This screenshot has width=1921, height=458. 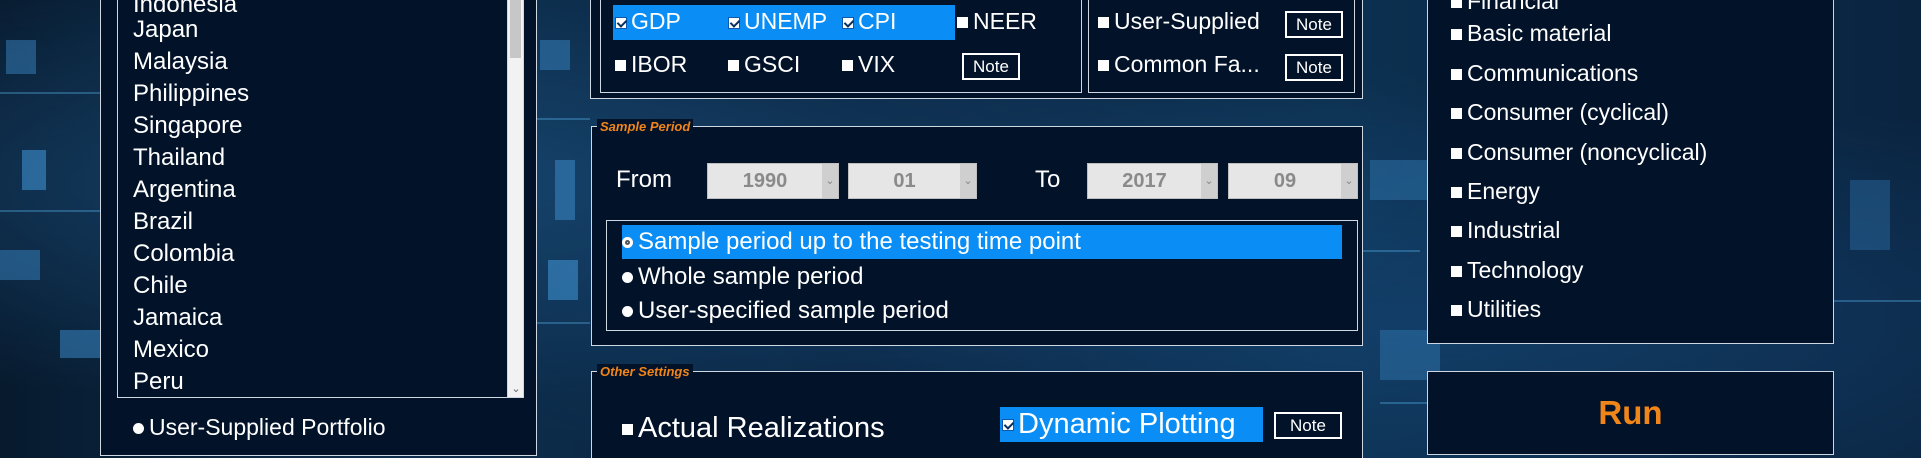 I want to click on sector-checkbox-consumer-cyclical: Consumer (cyclical), so click(x=1560, y=112).